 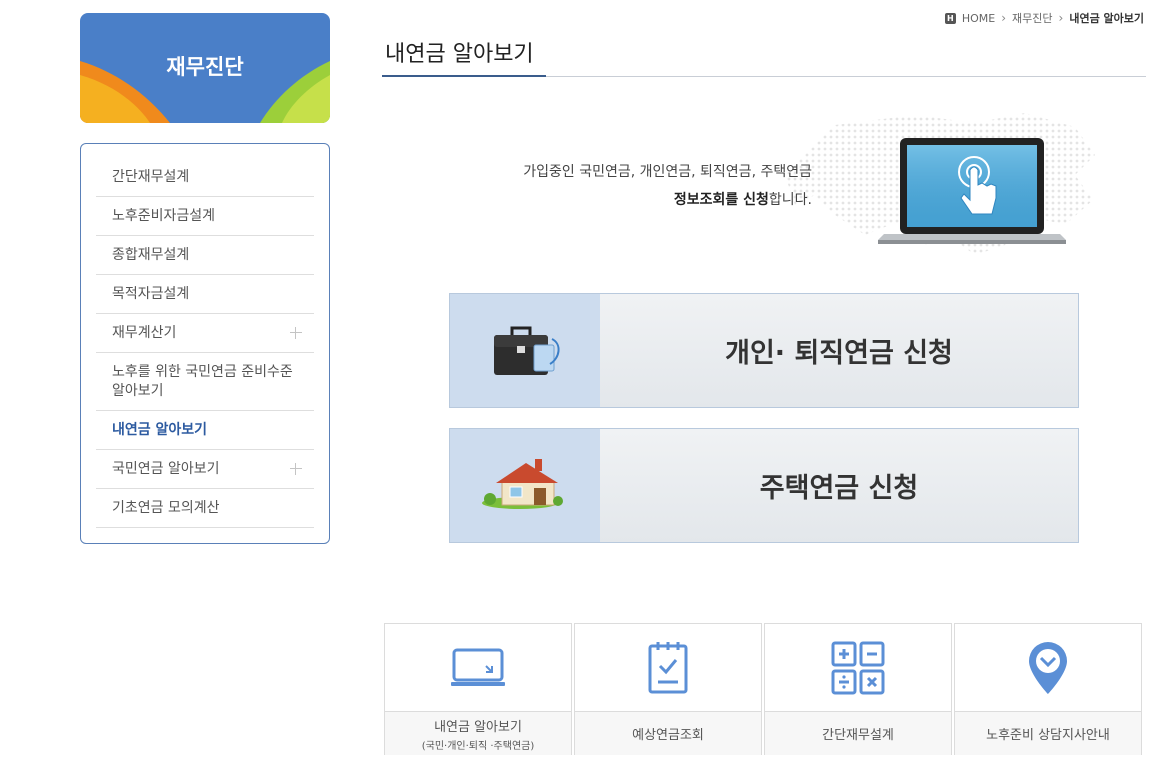 I want to click on sidebar-item-label: 노후를 위한 국민연금 준비수준 알아보기, so click(x=202, y=381).